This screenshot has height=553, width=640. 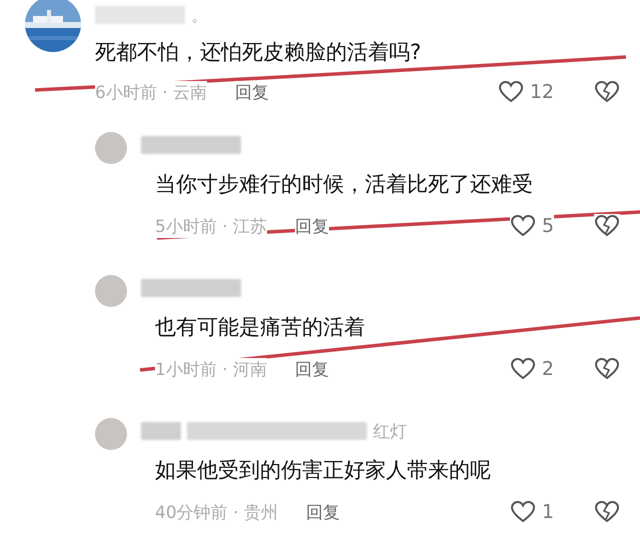 What do you see at coordinates (252, 92) in the screenshot?
I see `reply-link: 回复` at bounding box center [252, 92].